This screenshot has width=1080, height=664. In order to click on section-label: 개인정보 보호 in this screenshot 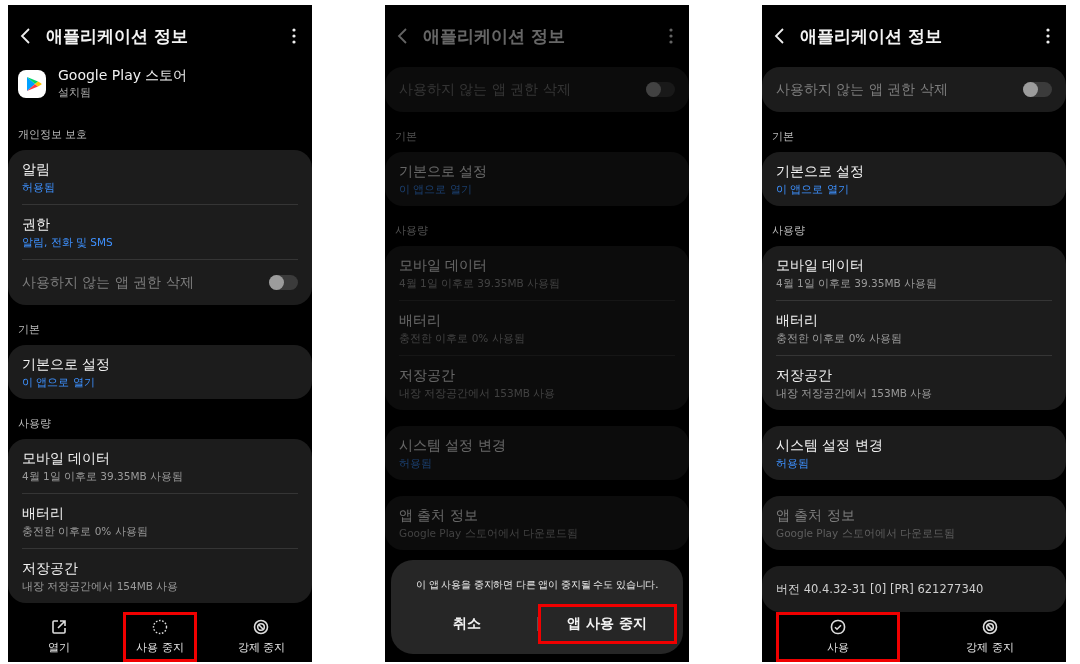, I will do `click(53, 135)`.